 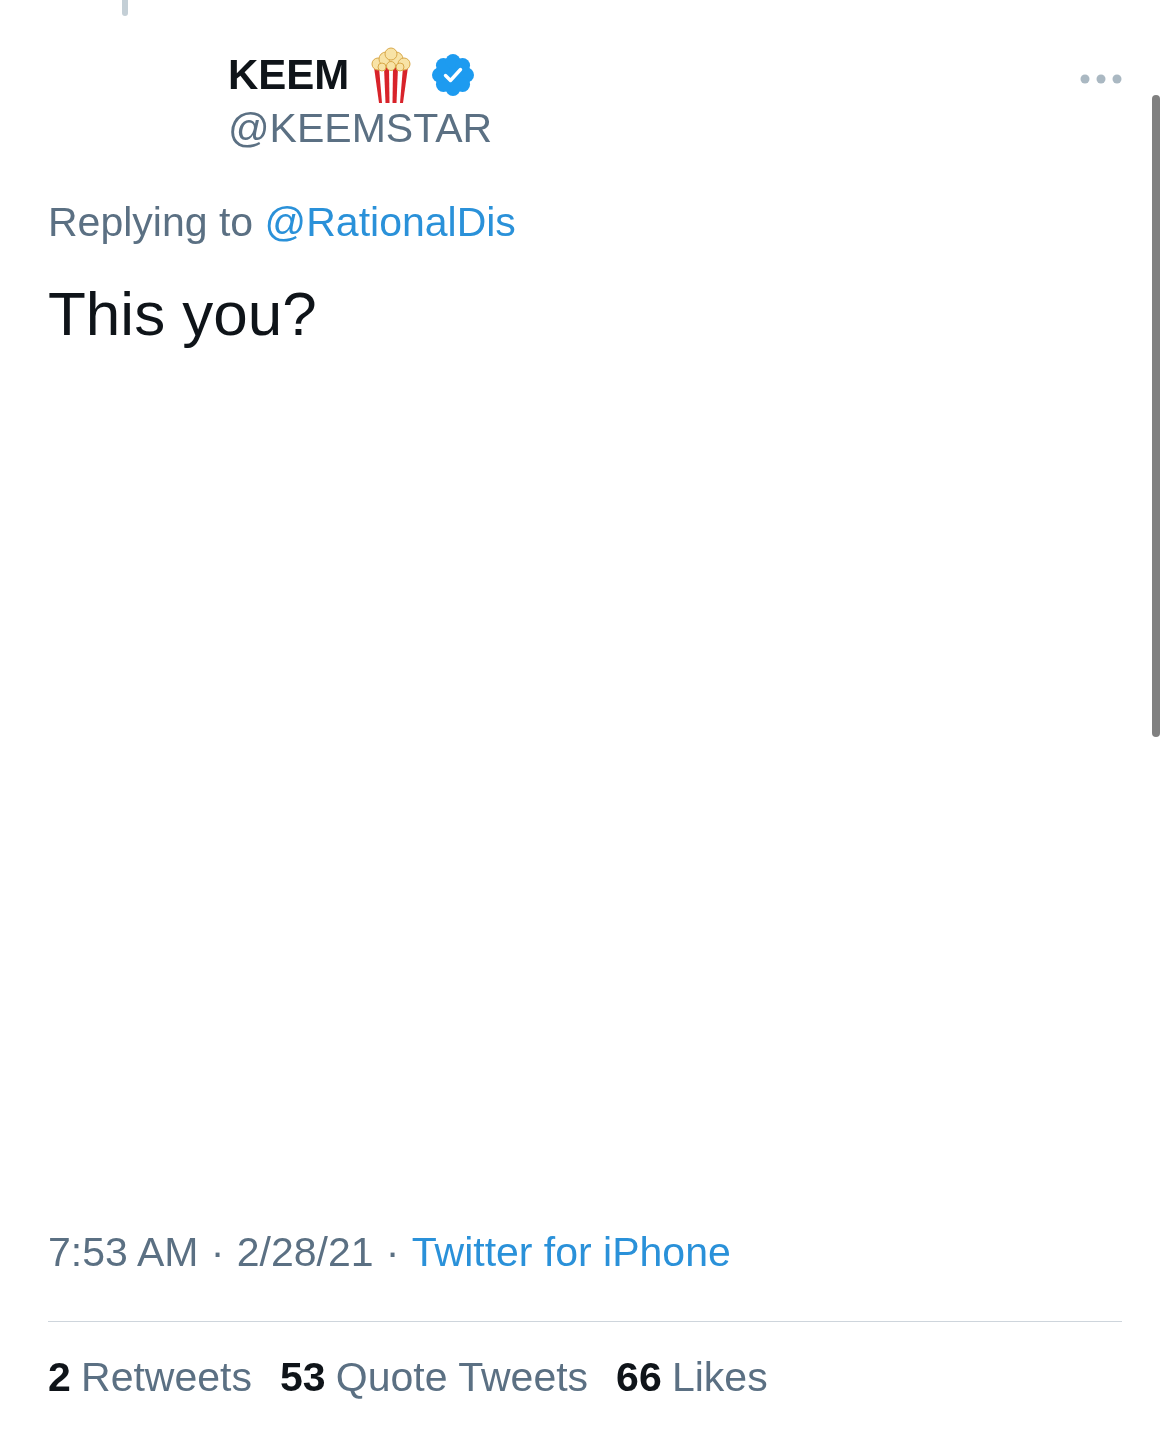 What do you see at coordinates (692, 1377) in the screenshot?
I see `engagement-stat: 66 Likes` at bounding box center [692, 1377].